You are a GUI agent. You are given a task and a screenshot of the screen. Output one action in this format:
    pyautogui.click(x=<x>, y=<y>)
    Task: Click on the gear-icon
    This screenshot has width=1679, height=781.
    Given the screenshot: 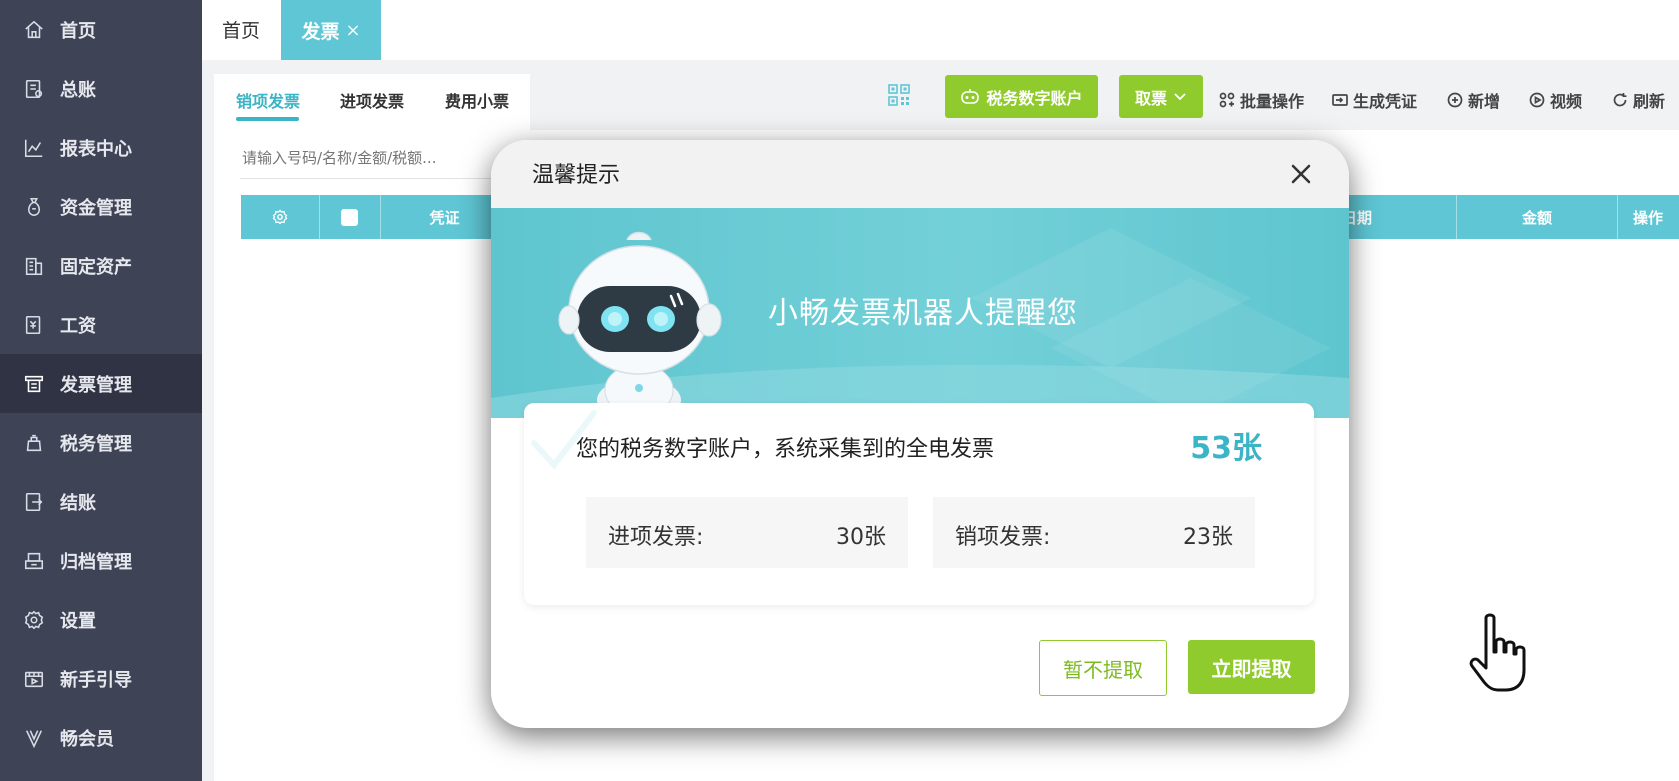 What is the action you would take?
    pyautogui.click(x=34, y=620)
    